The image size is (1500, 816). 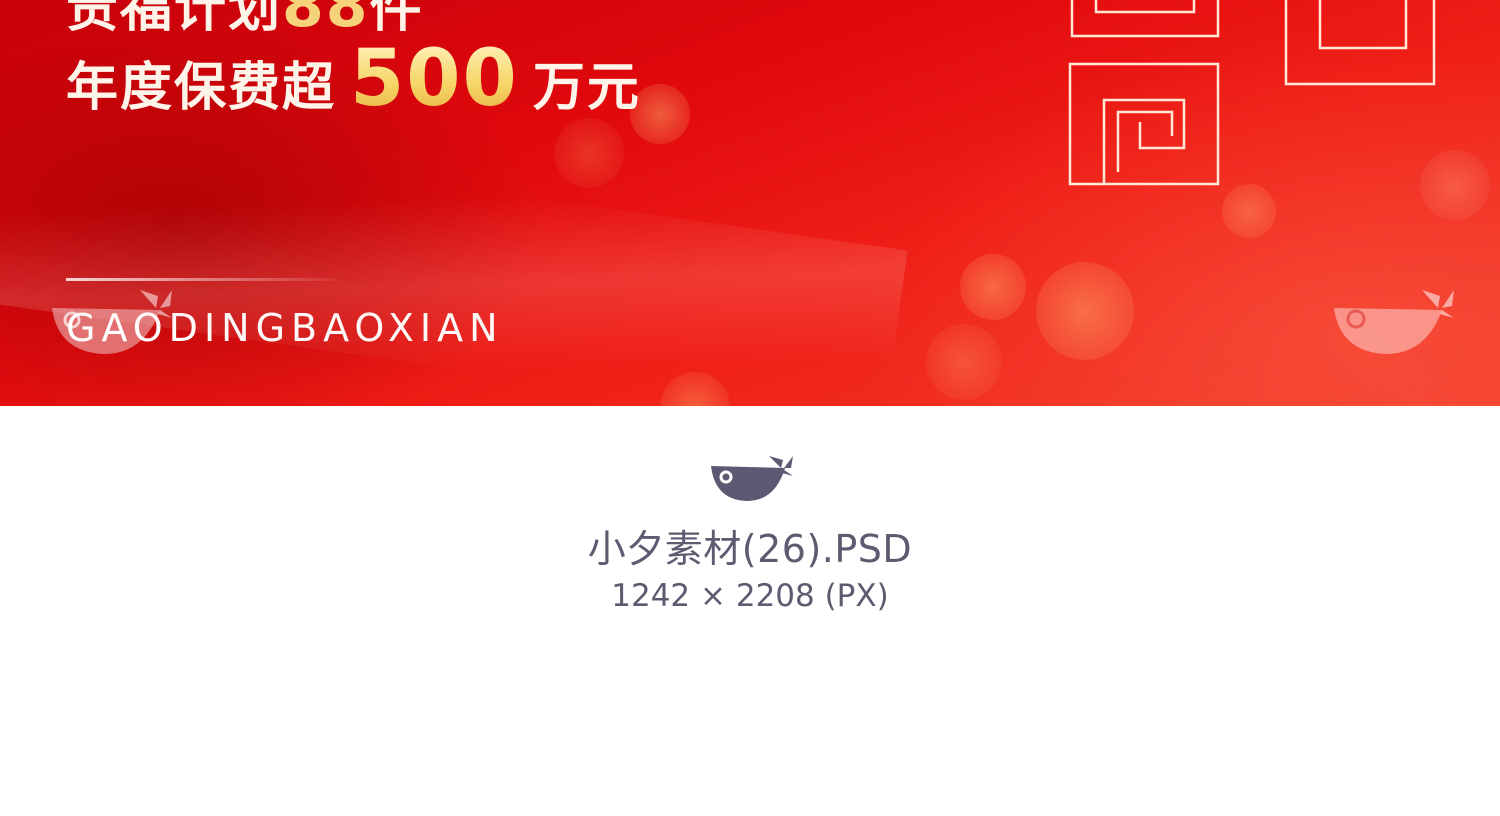 What do you see at coordinates (434, 79) in the screenshot?
I see `headline-2-number: 500` at bounding box center [434, 79].